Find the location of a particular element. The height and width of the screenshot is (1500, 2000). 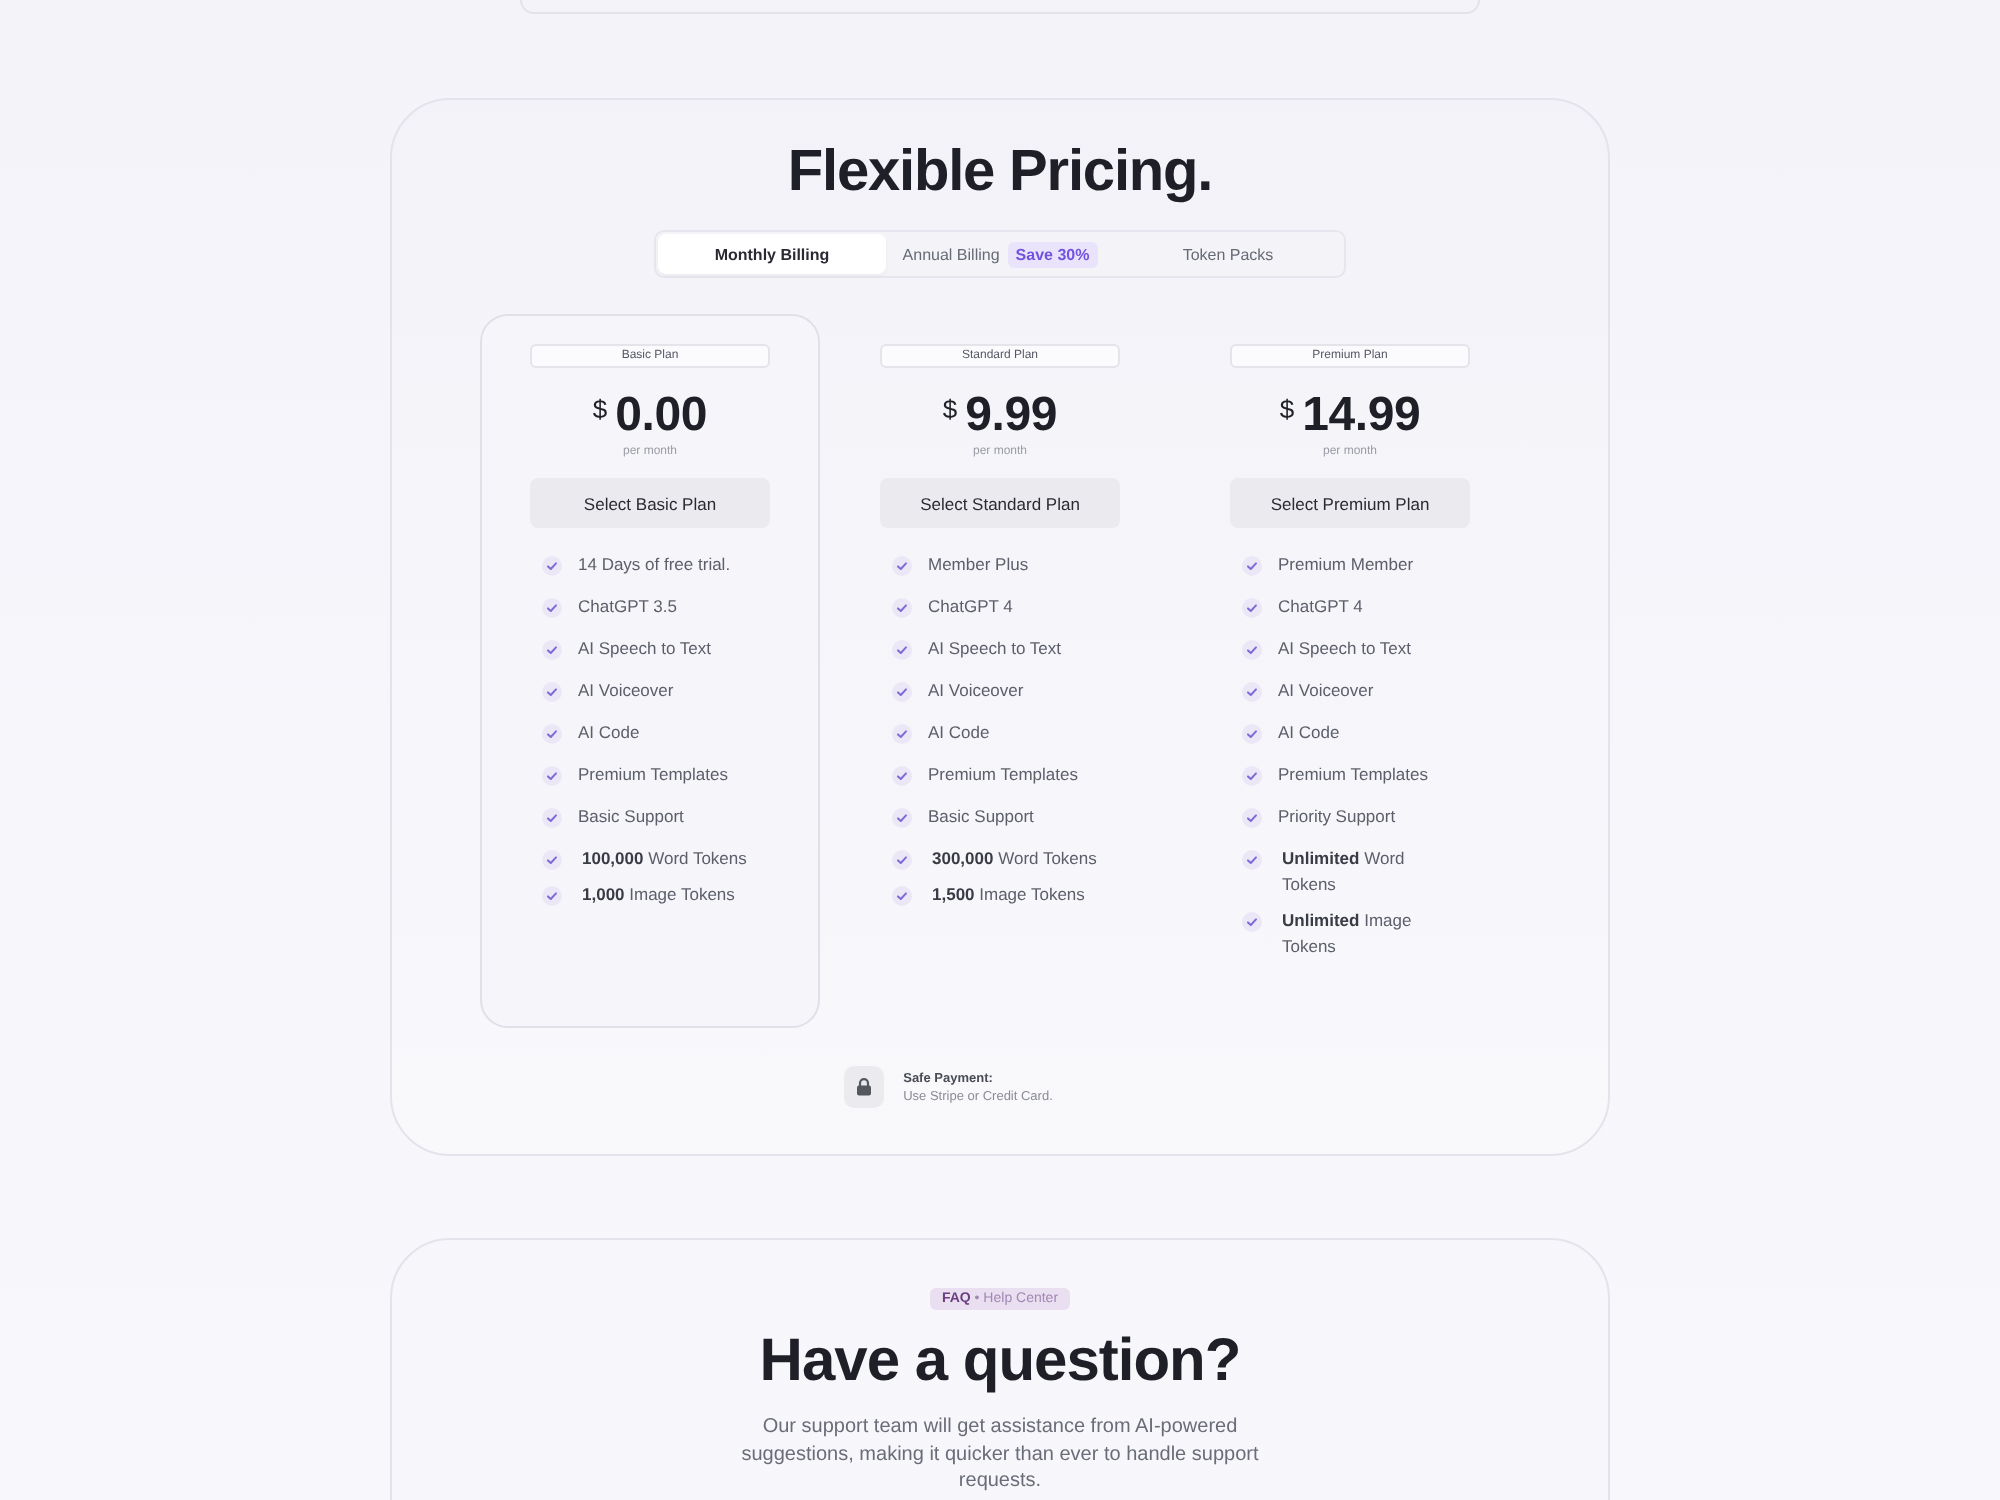

discount-badge: Save 30% is located at coordinates (1052, 254).